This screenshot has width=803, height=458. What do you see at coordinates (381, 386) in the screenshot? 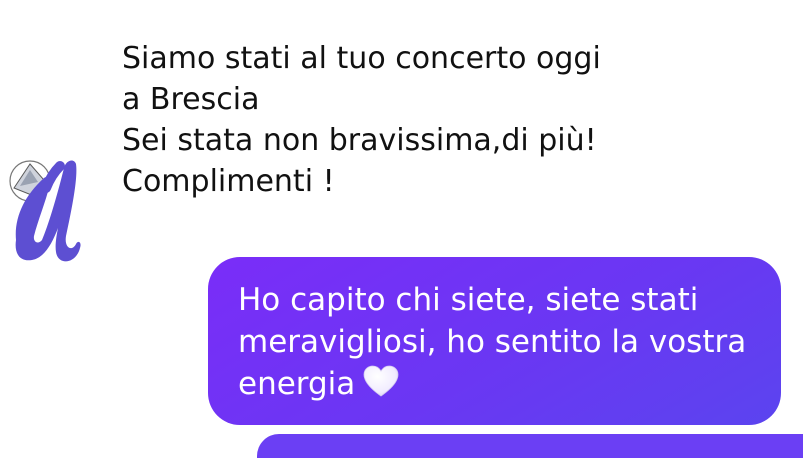
I see `white-heart-icon` at bounding box center [381, 386].